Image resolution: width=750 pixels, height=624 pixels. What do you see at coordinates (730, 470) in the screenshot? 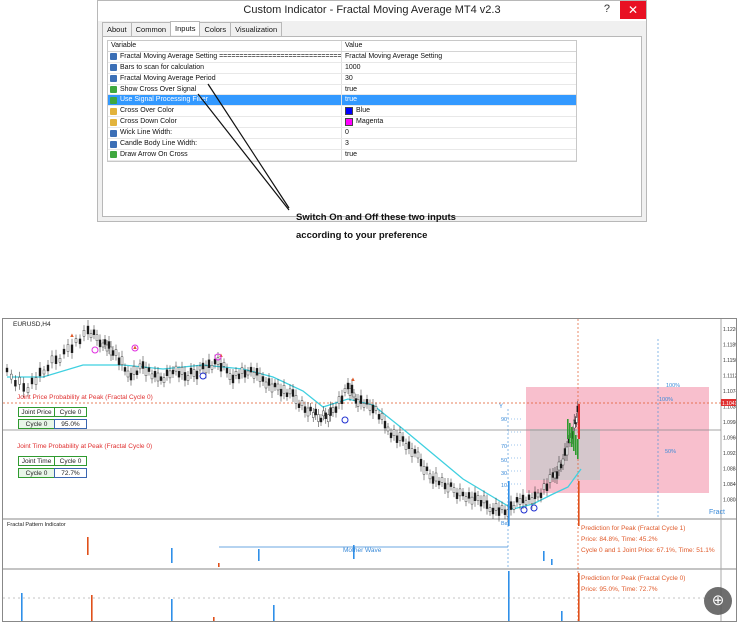
I see `price-axis-label: 1.08840` at bounding box center [730, 470].